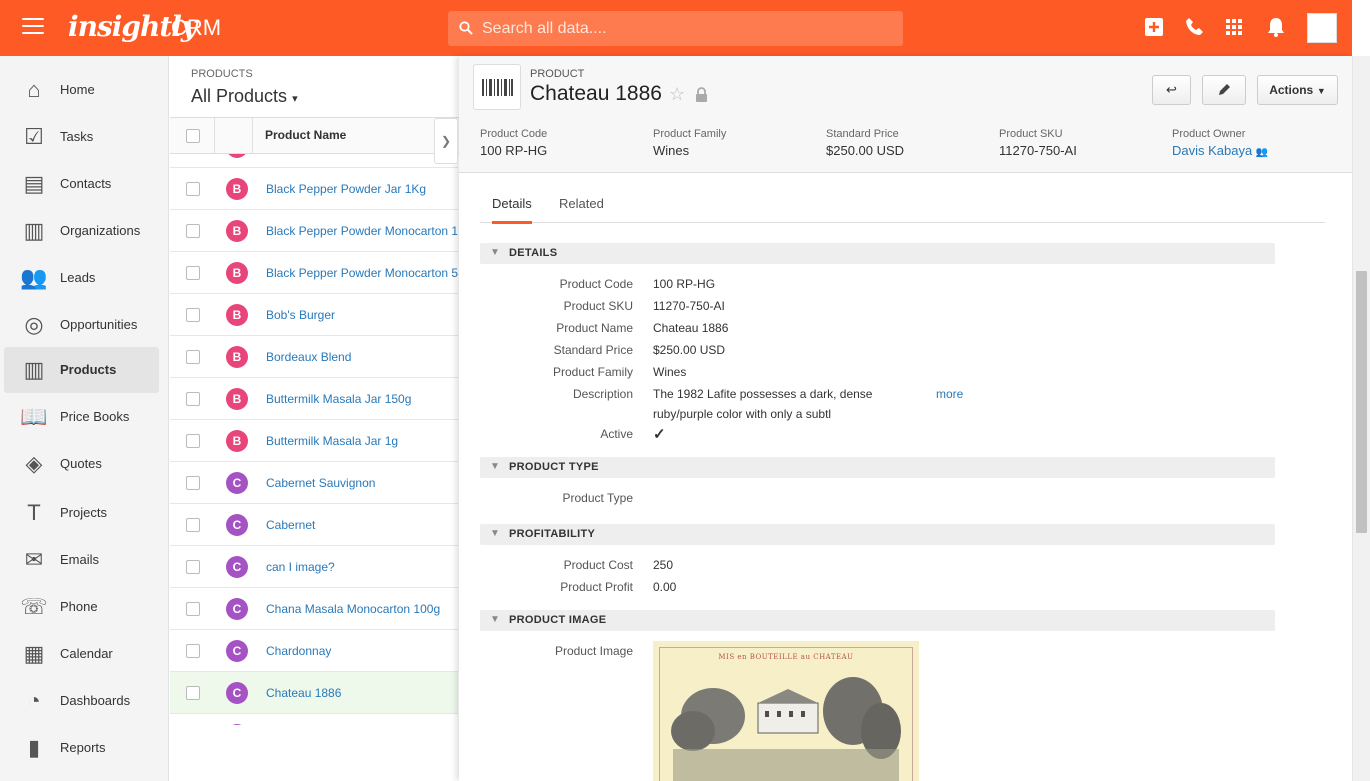 The width and height of the screenshot is (1370, 781). What do you see at coordinates (320, 483) in the screenshot?
I see `product-name-link: Cabernet Sauvignon` at bounding box center [320, 483].